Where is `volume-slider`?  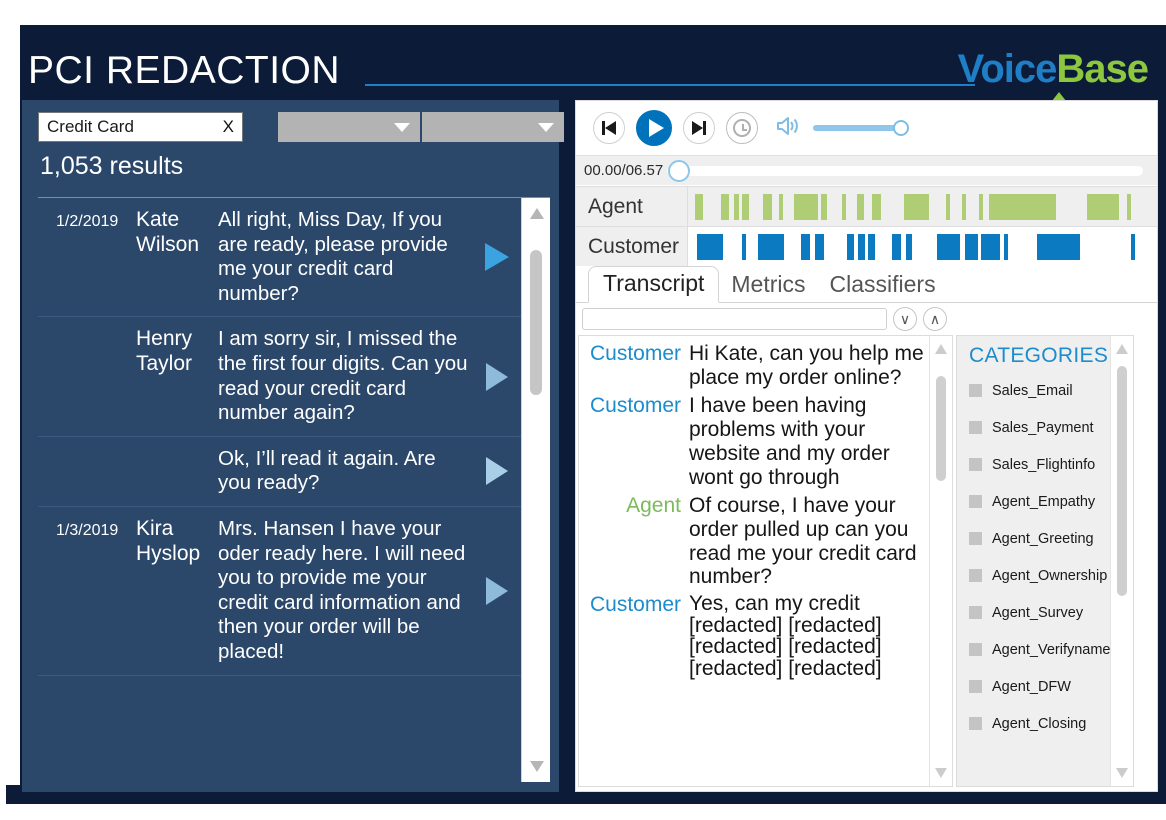 volume-slider is located at coordinates (861, 128).